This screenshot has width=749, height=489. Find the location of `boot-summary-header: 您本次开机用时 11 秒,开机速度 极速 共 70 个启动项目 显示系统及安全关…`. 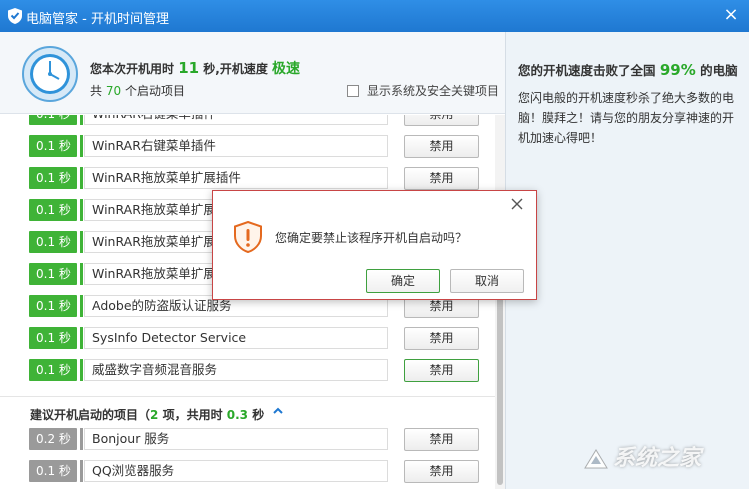

boot-summary-header: 您本次开机用时 11 秒,开机速度 极速 共 70 个启动项目 显示系统及安全关… is located at coordinates (252, 73).